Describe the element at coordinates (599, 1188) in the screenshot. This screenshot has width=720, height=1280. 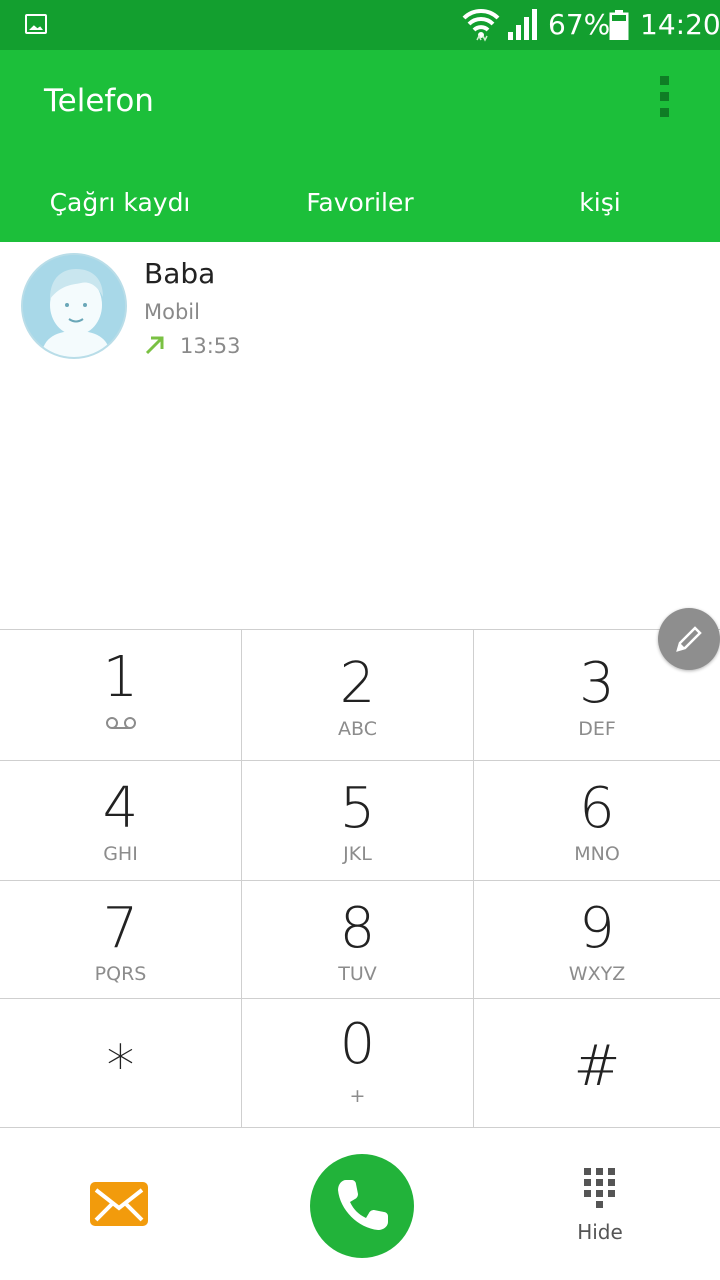
I see `dialpad-icon` at that location.